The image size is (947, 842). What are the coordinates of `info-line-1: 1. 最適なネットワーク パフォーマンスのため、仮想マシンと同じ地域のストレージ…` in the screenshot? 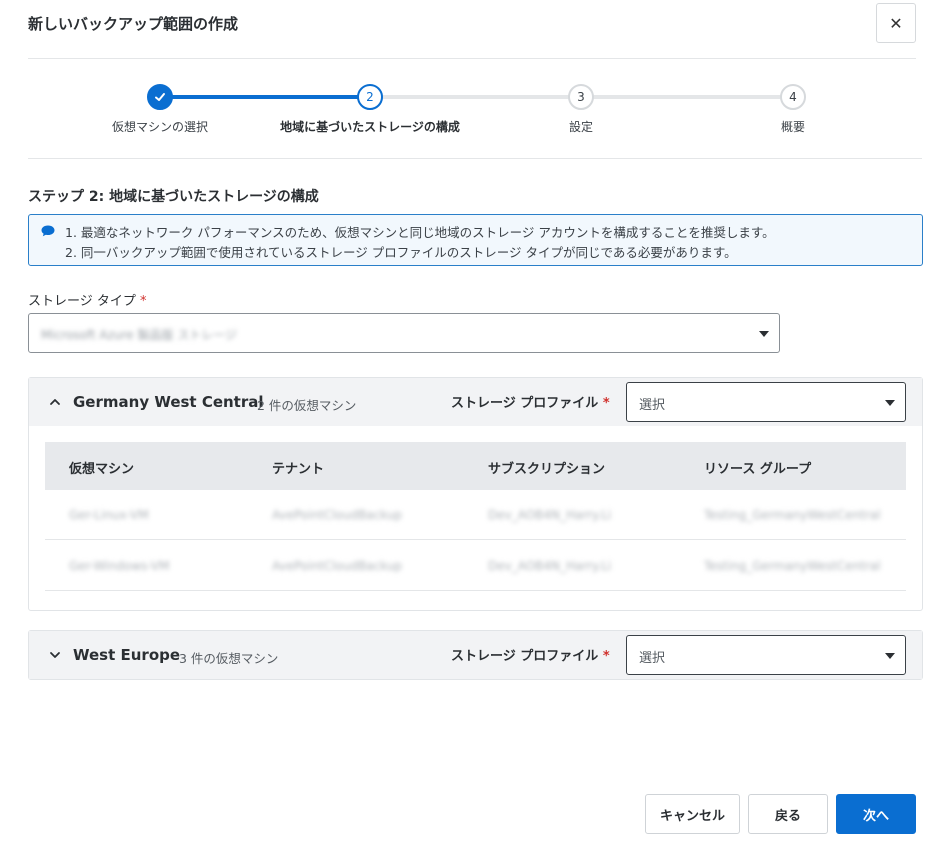 It's located at (420, 232).